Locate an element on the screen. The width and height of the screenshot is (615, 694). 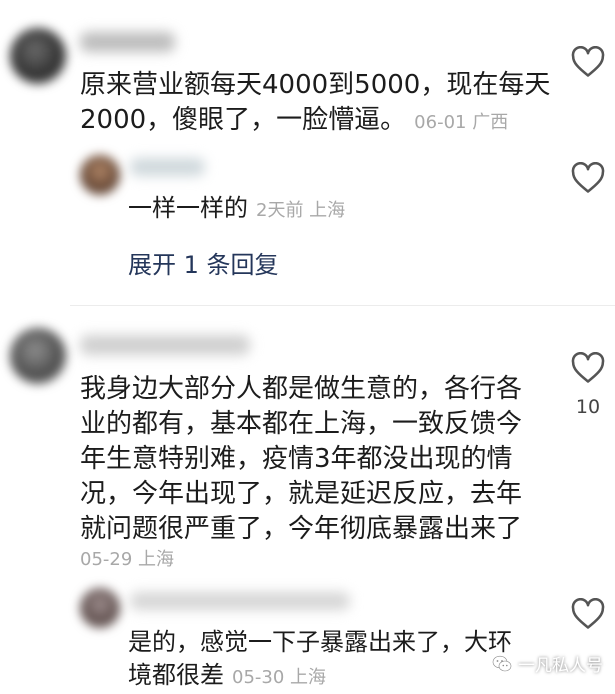
comment-meta: 06-01 广西 is located at coordinates (461, 122).